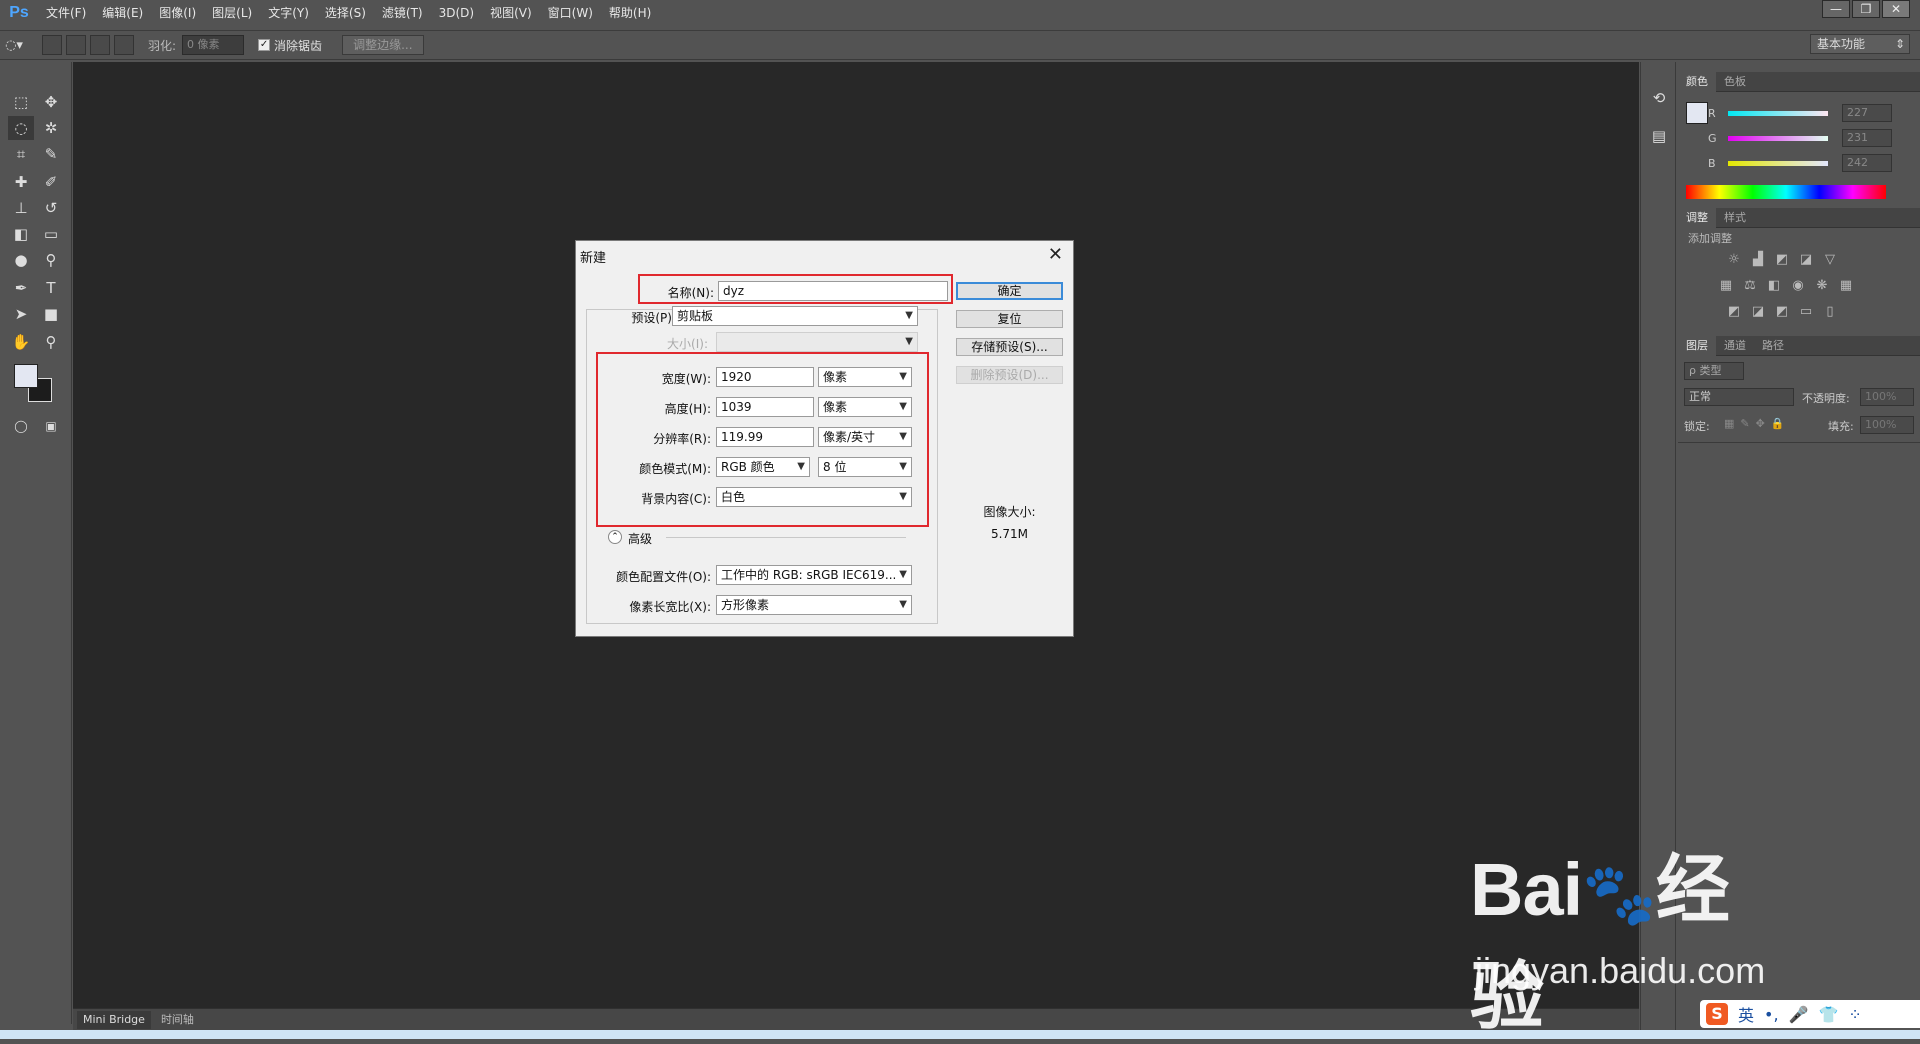 Image resolution: width=1920 pixels, height=1044 pixels. Describe the element at coordinates (1778, 138) in the screenshot. I see `g-slider` at that location.